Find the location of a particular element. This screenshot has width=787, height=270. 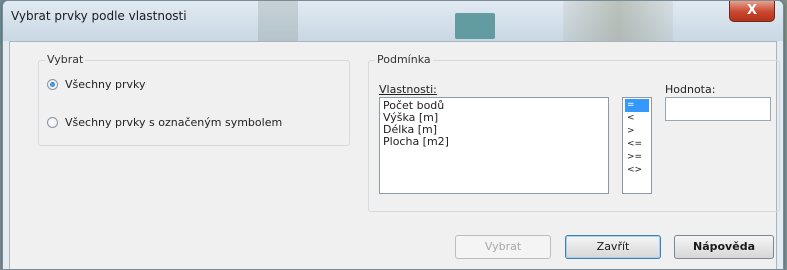

property-item: Plocha [m2] is located at coordinates (494, 142).